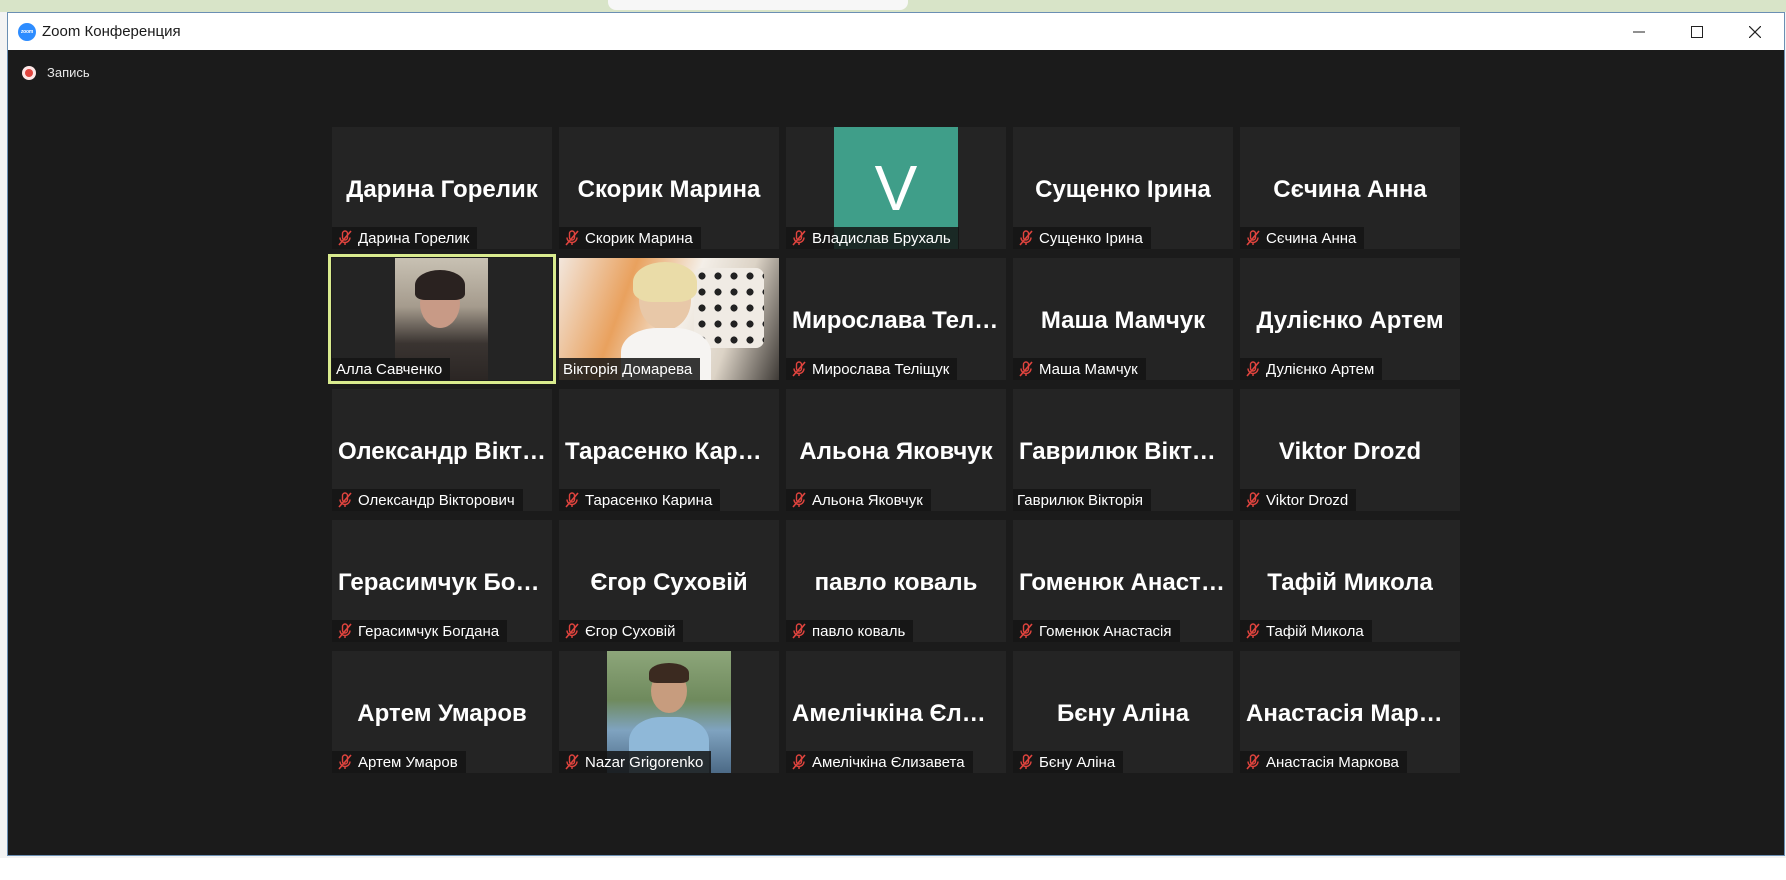 The height and width of the screenshot is (880, 1786). I want to click on participant-display-name: Тарасенко Карина, so click(672, 451).